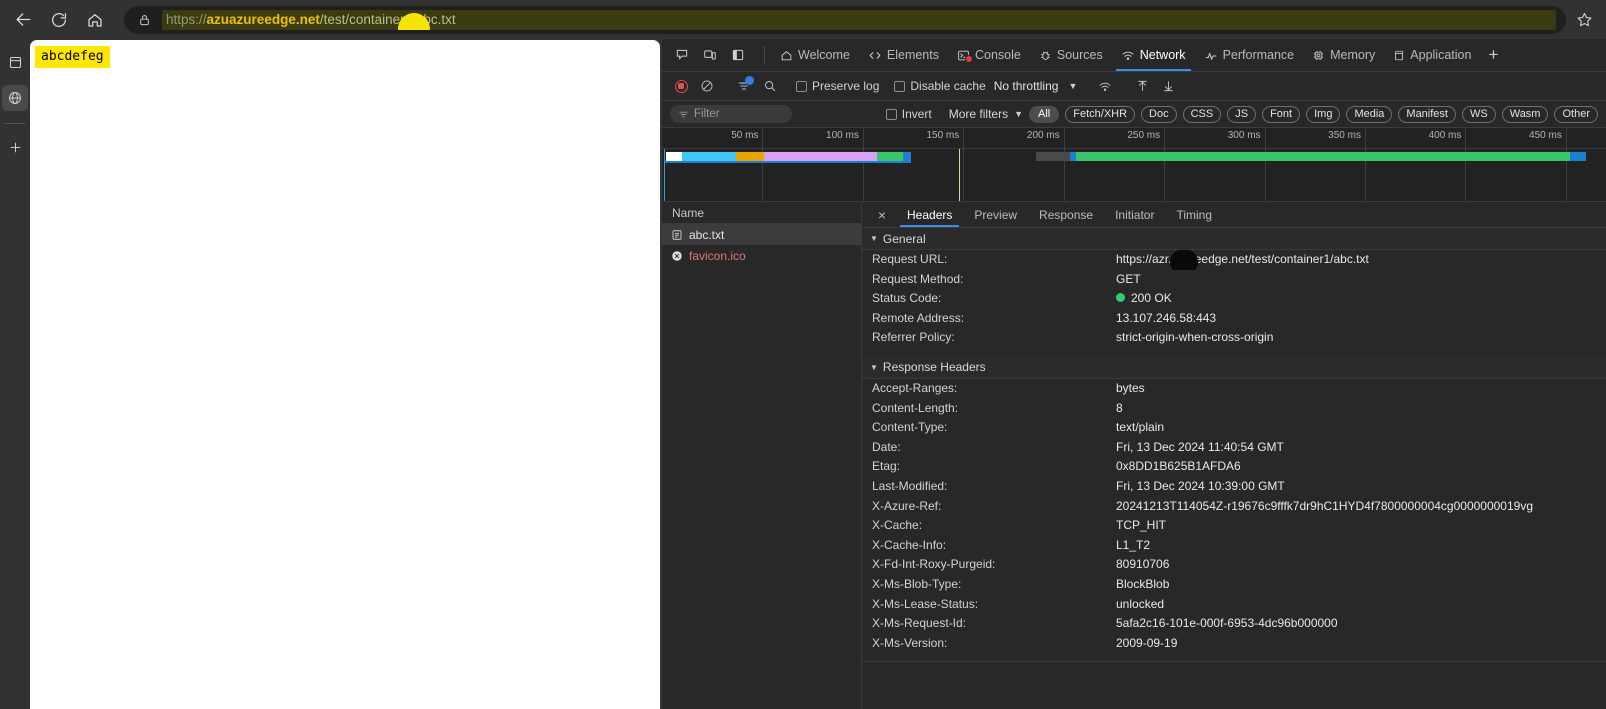  What do you see at coordinates (1130, 387) in the screenshot?
I see `header-value: bytes` at bounding box center [1130, 387].